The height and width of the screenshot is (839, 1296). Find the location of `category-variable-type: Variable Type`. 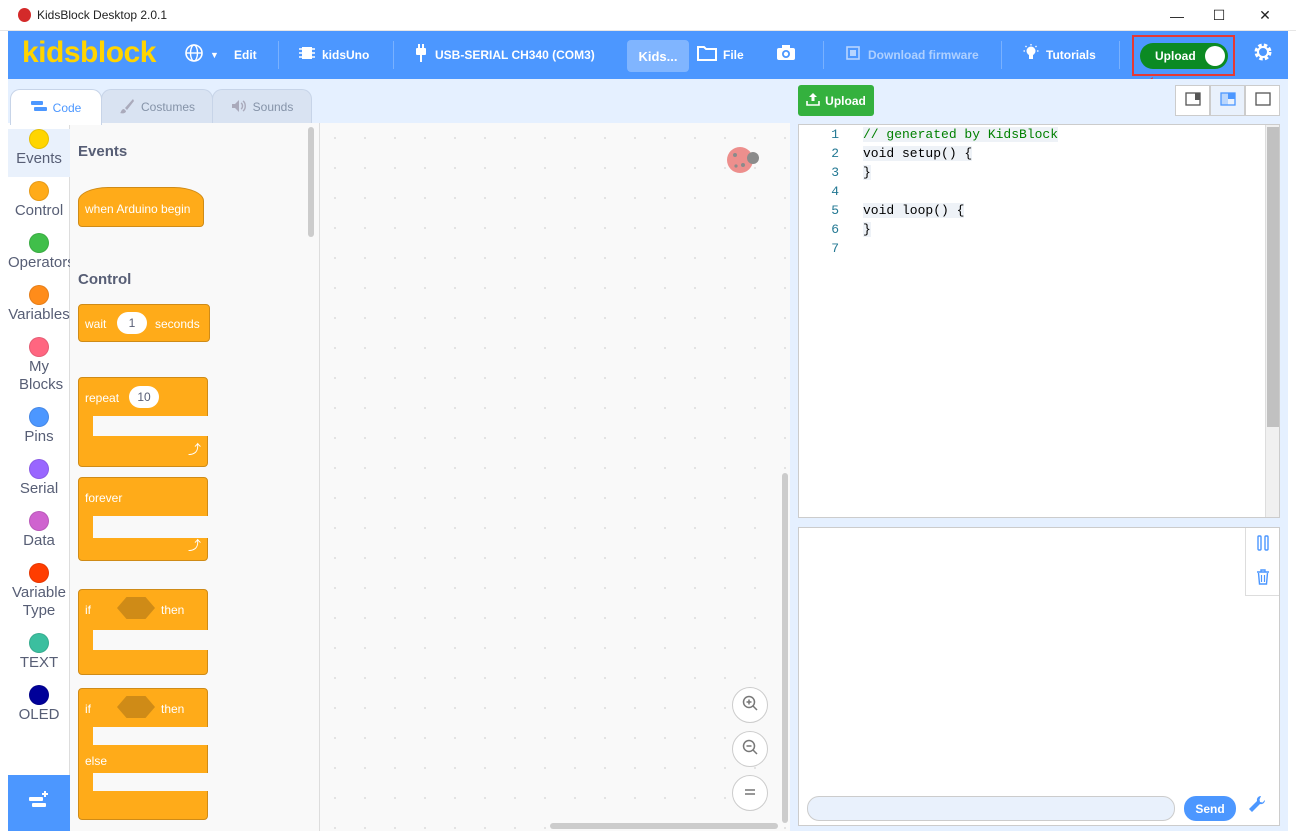

category-variable-type: Variable Type is located at coordinates (39, 591).